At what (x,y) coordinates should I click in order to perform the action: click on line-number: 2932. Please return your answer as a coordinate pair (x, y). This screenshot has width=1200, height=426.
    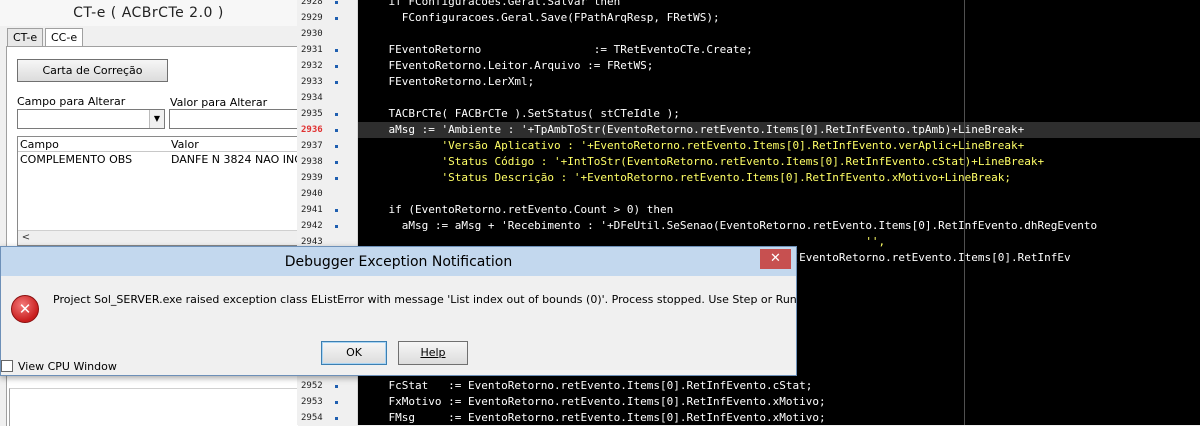
    Looking at the image, I should click on (312, 66).